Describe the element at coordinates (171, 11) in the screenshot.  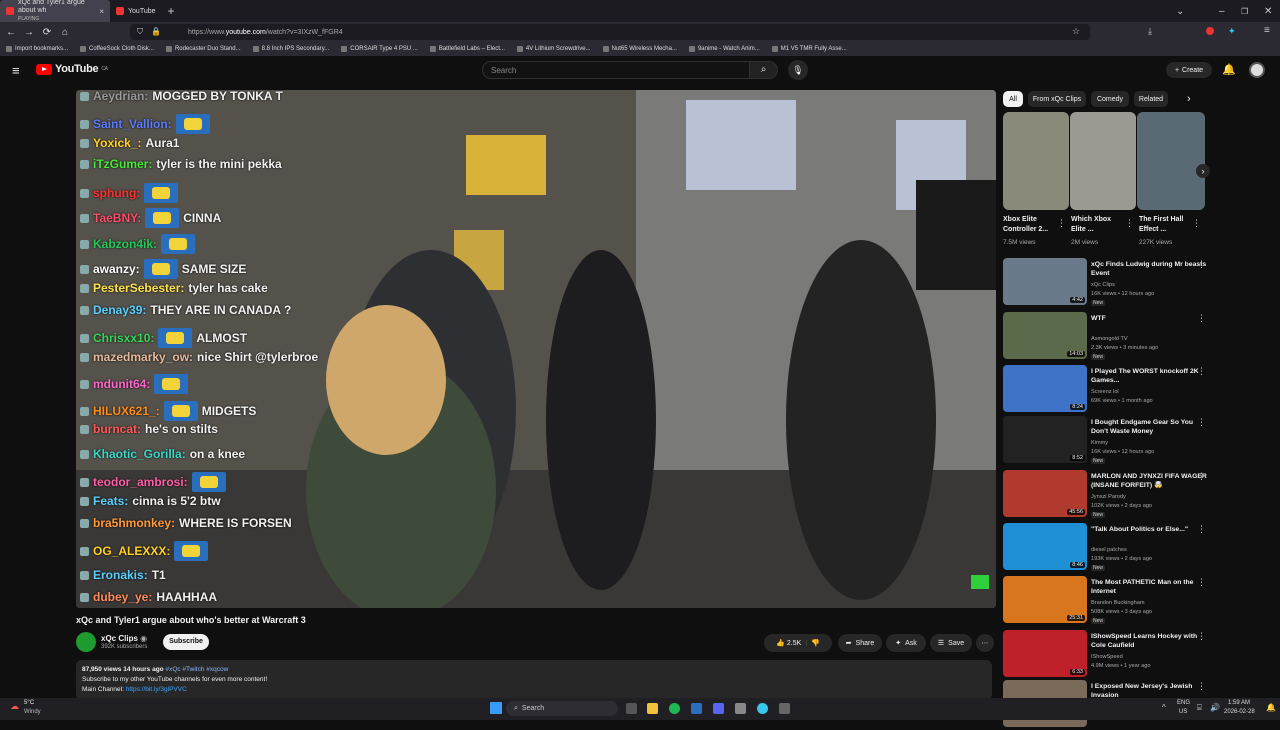
I see `new-tab-button: +` at that location.